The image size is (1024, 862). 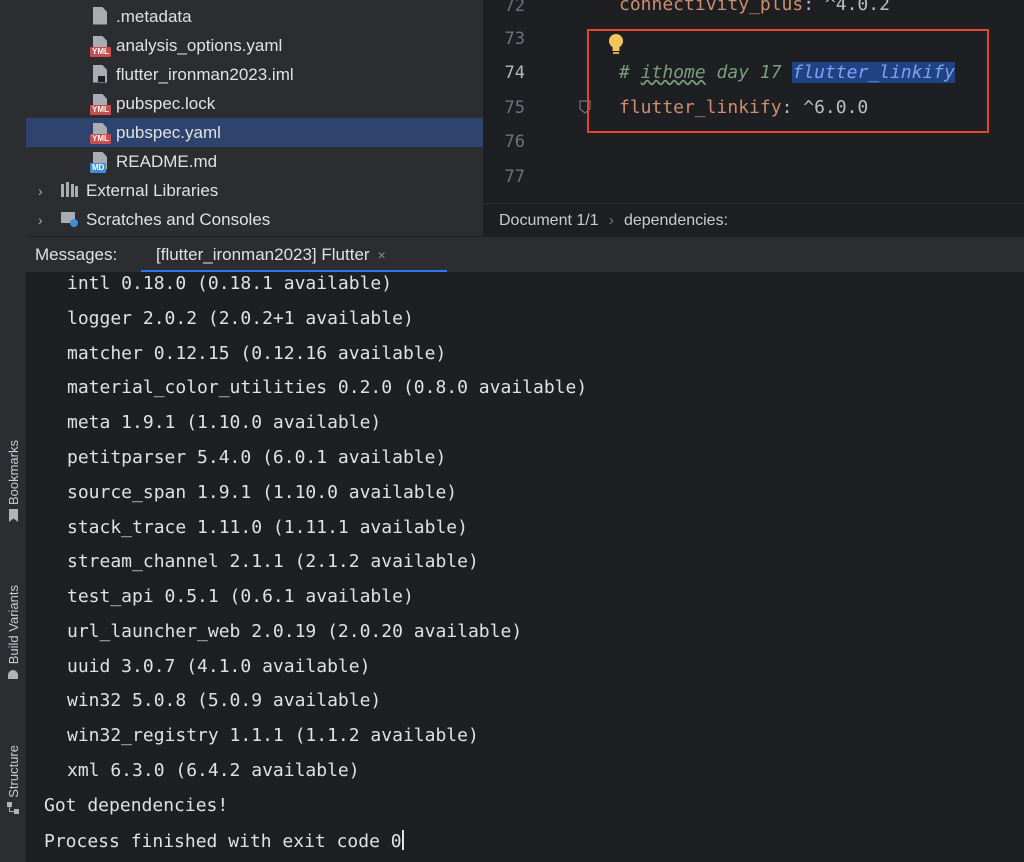 I want to click on console-line: meta 1.9.1 (1.10.0 available), so click(x=224, y=422).